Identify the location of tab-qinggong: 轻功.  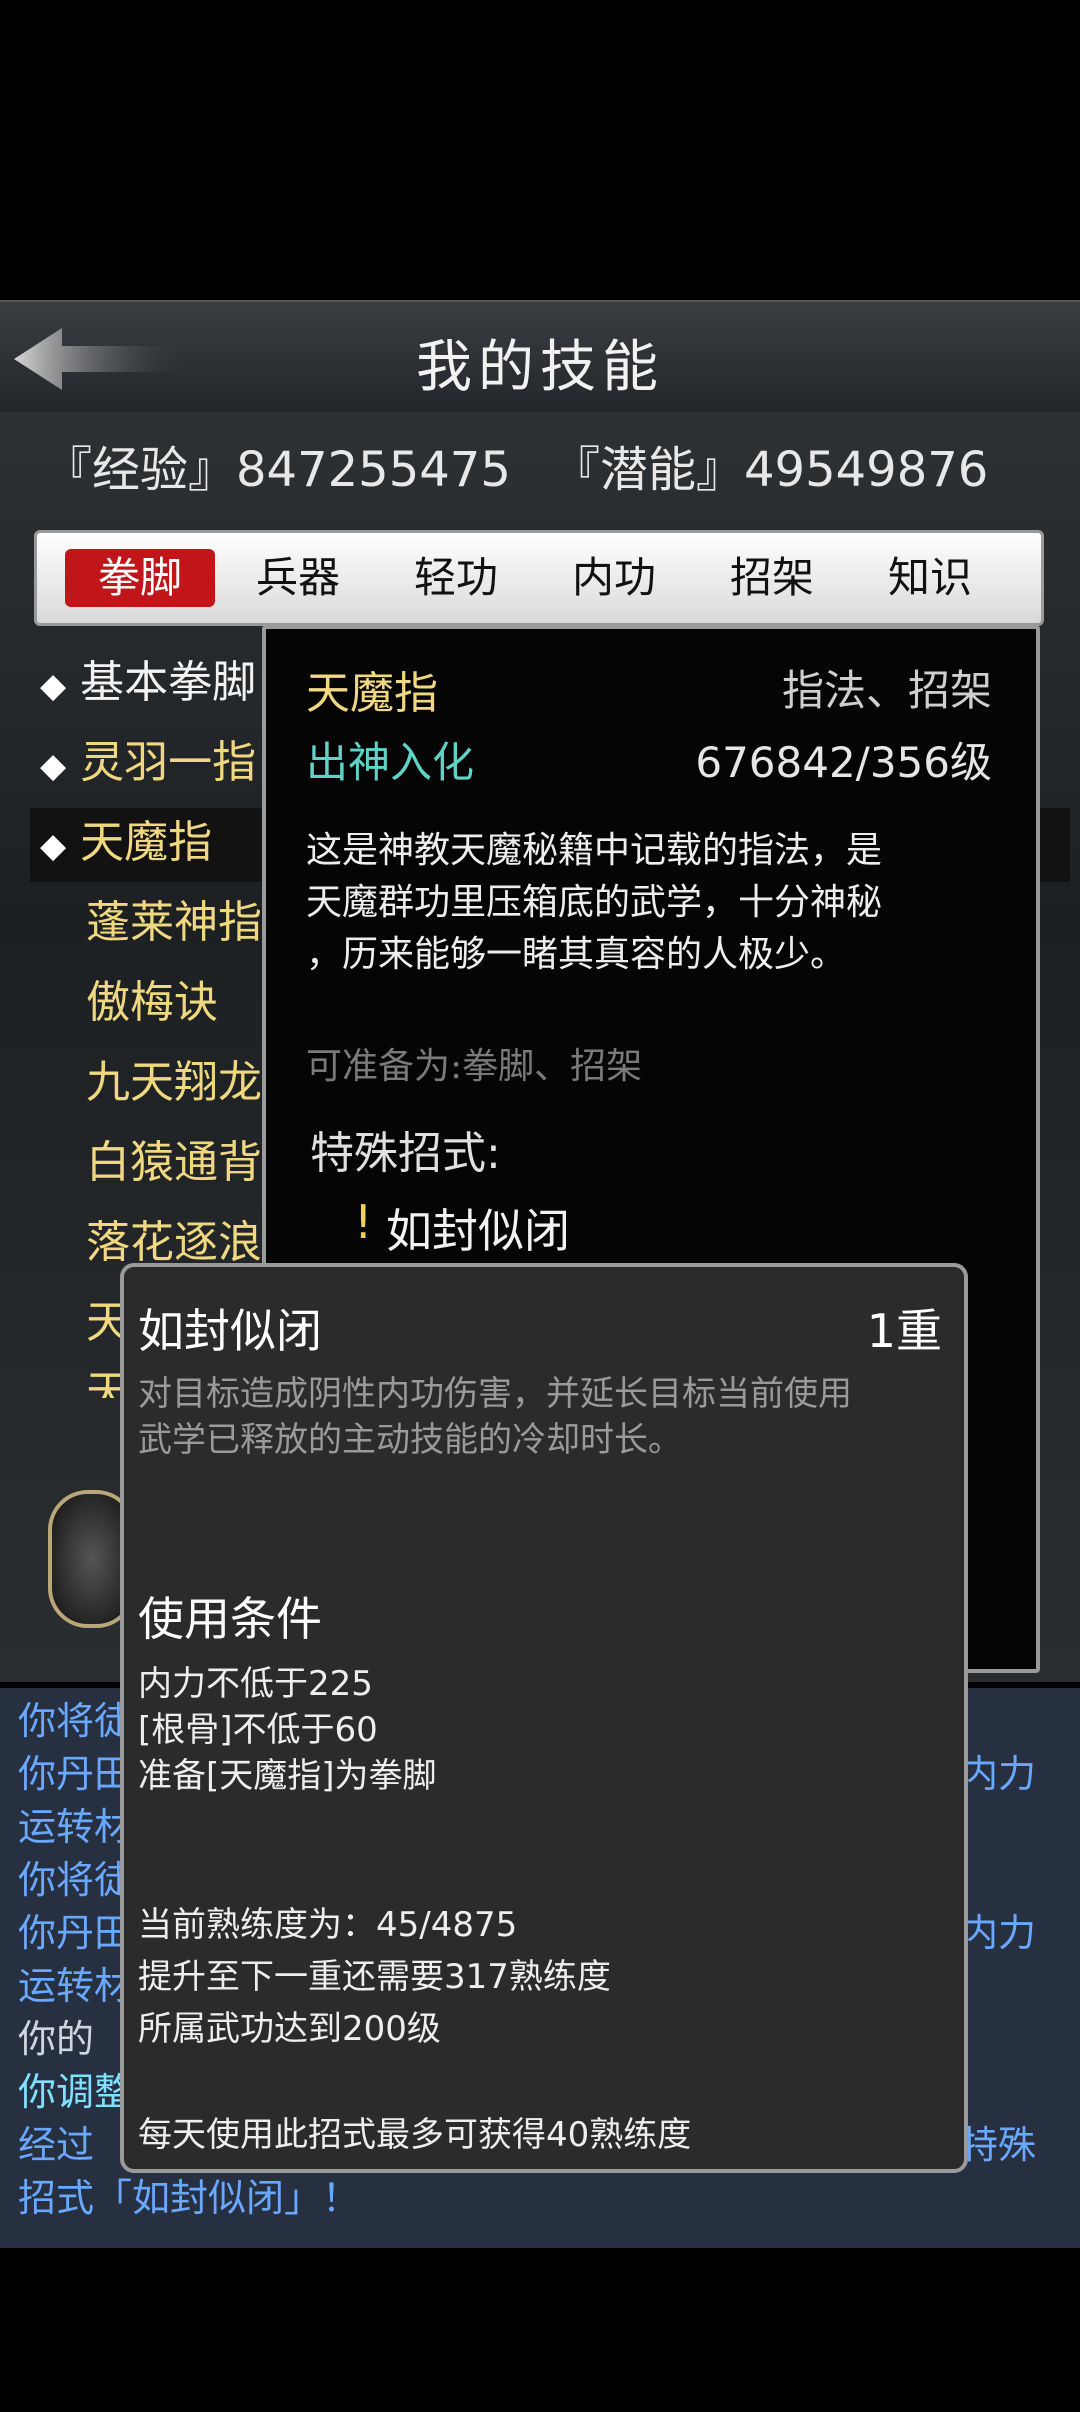
(456, 578).